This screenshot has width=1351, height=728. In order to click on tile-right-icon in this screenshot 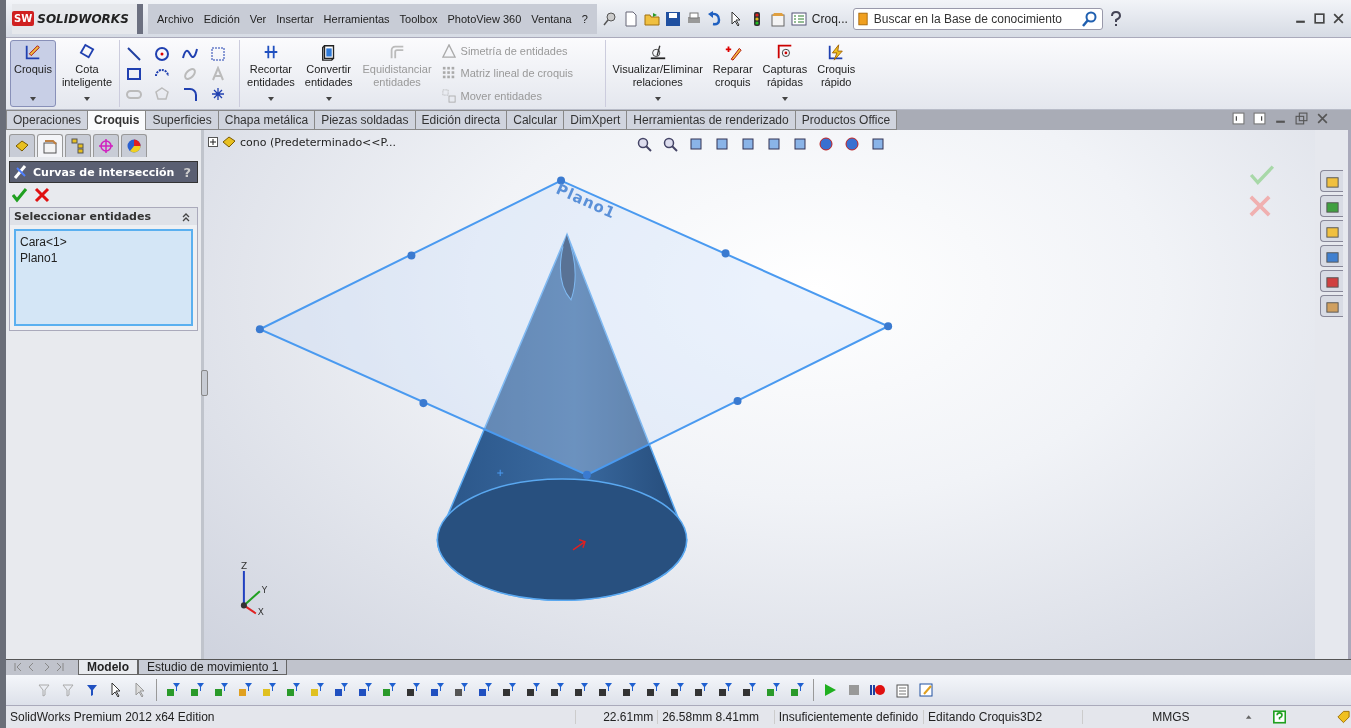, I will do `click(1259, 118)`.